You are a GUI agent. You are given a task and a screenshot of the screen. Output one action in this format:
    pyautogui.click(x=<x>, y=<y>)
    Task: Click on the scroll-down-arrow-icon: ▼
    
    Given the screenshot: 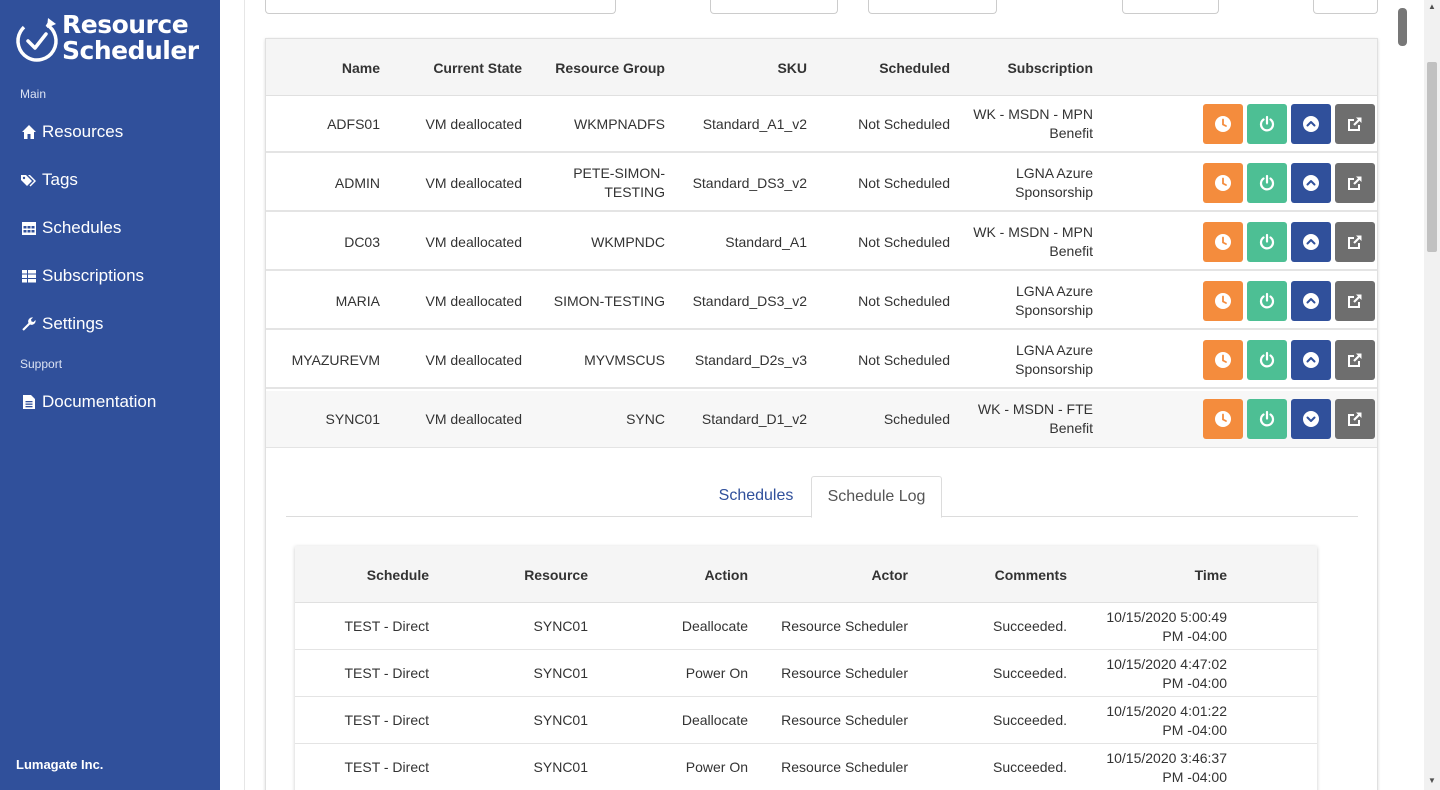 What is the action you would take?
    pyautogui.click(x=1432, y=781)
    